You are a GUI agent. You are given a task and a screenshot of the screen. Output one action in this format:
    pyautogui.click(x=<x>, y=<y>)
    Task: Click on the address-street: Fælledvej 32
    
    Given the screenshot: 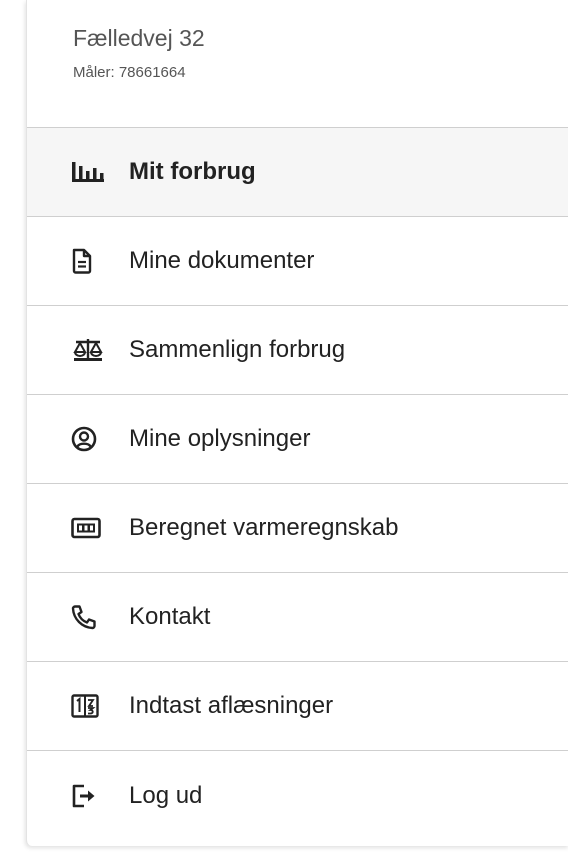 What is the action you would take?
    pyautogui.click(x=139, y=38)
    